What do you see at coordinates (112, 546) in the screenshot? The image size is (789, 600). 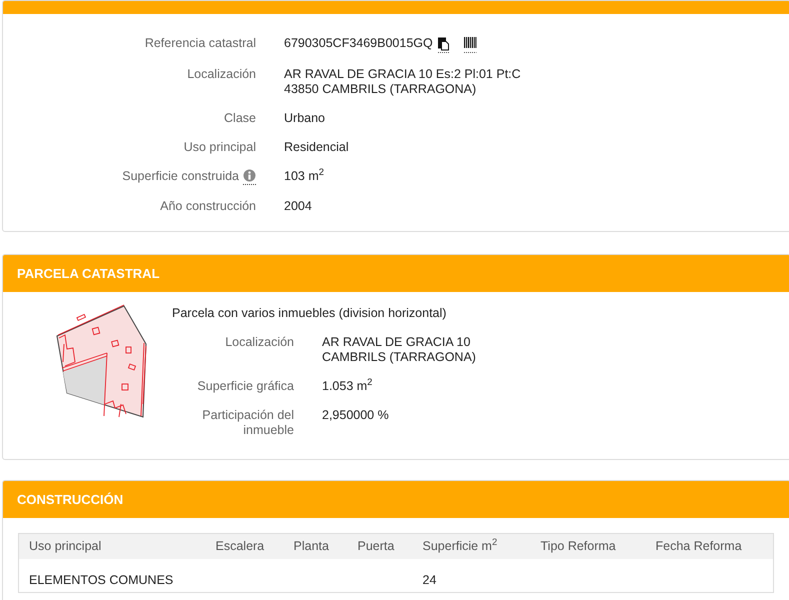 I see `table-header-cell: Uso principal` at bounding box center [112, 546].